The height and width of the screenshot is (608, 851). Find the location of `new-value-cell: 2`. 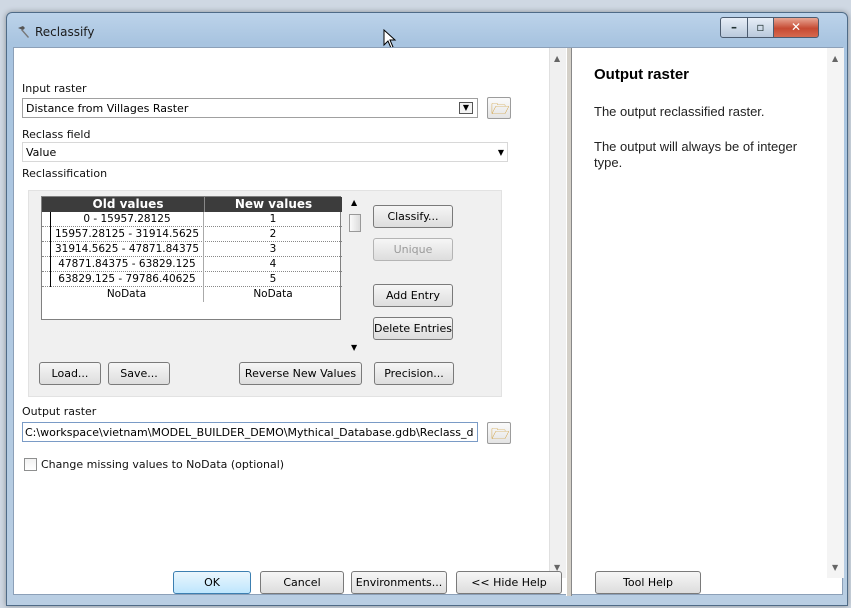

new-value-cell: 2 is located at coordinates (273, 234).